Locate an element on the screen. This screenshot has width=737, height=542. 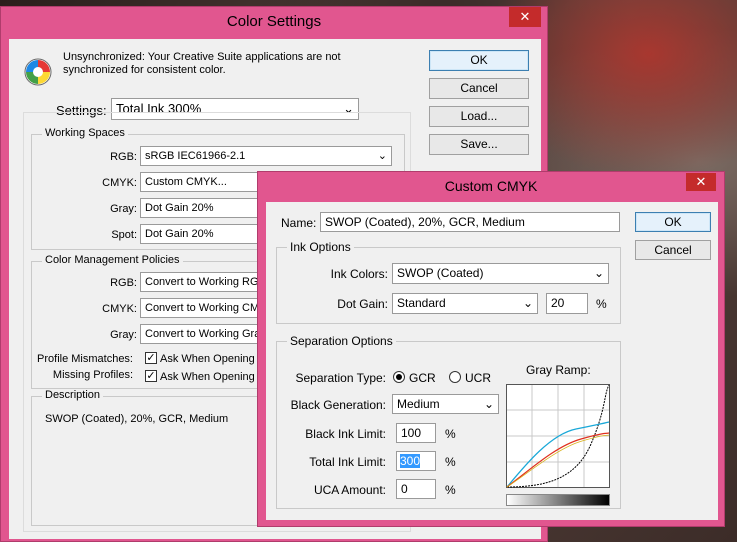
policy-rgb-value: Convert to Working RGB is located at coordinates (205, 282).